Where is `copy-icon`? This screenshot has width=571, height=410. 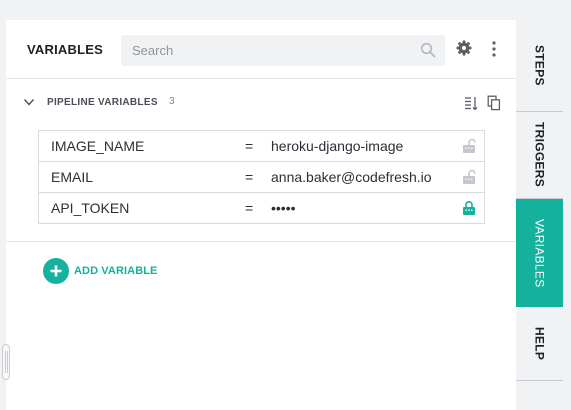
copy-icon is located at coordinates (494, 103).